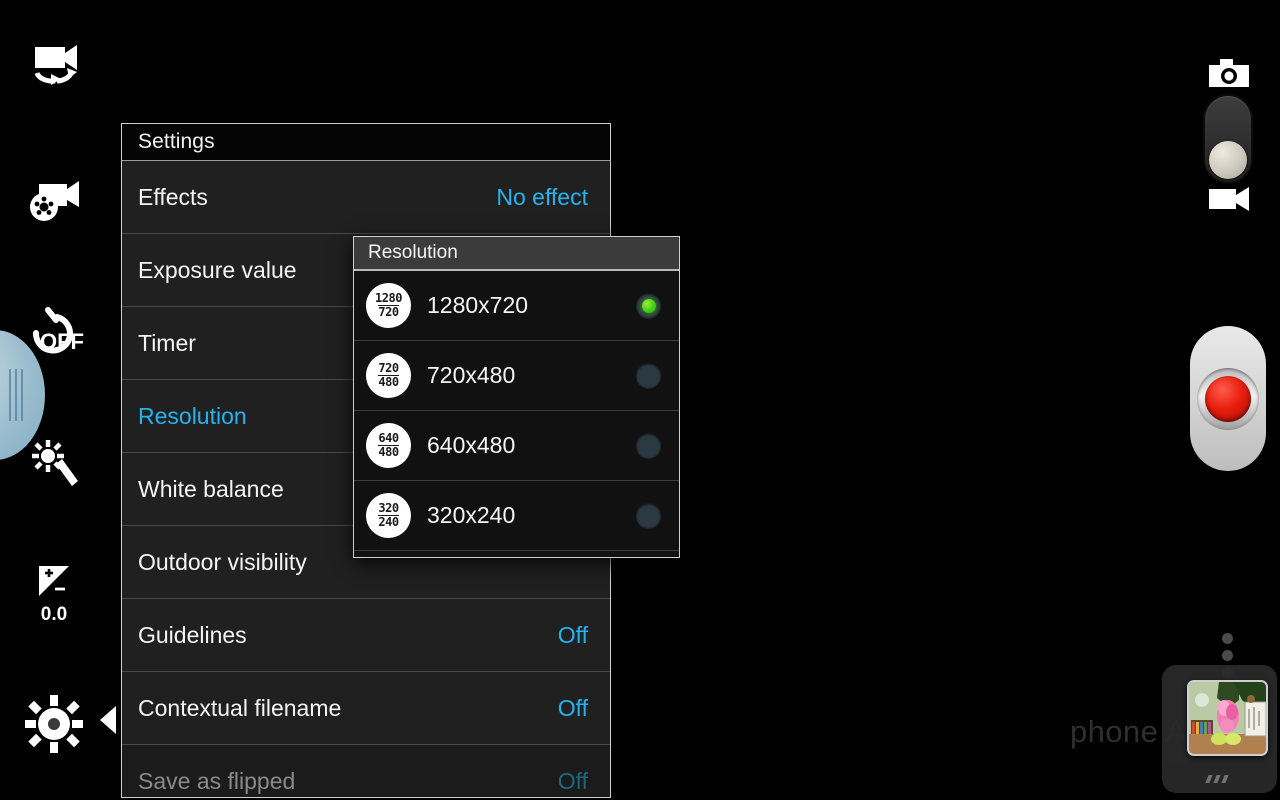 This screenshot has height=800, width=1280. What do you see at coordinates (388, 368) in the screenshot?
I see `resolution-icon-top: 720` at bounding box center [388, 368].